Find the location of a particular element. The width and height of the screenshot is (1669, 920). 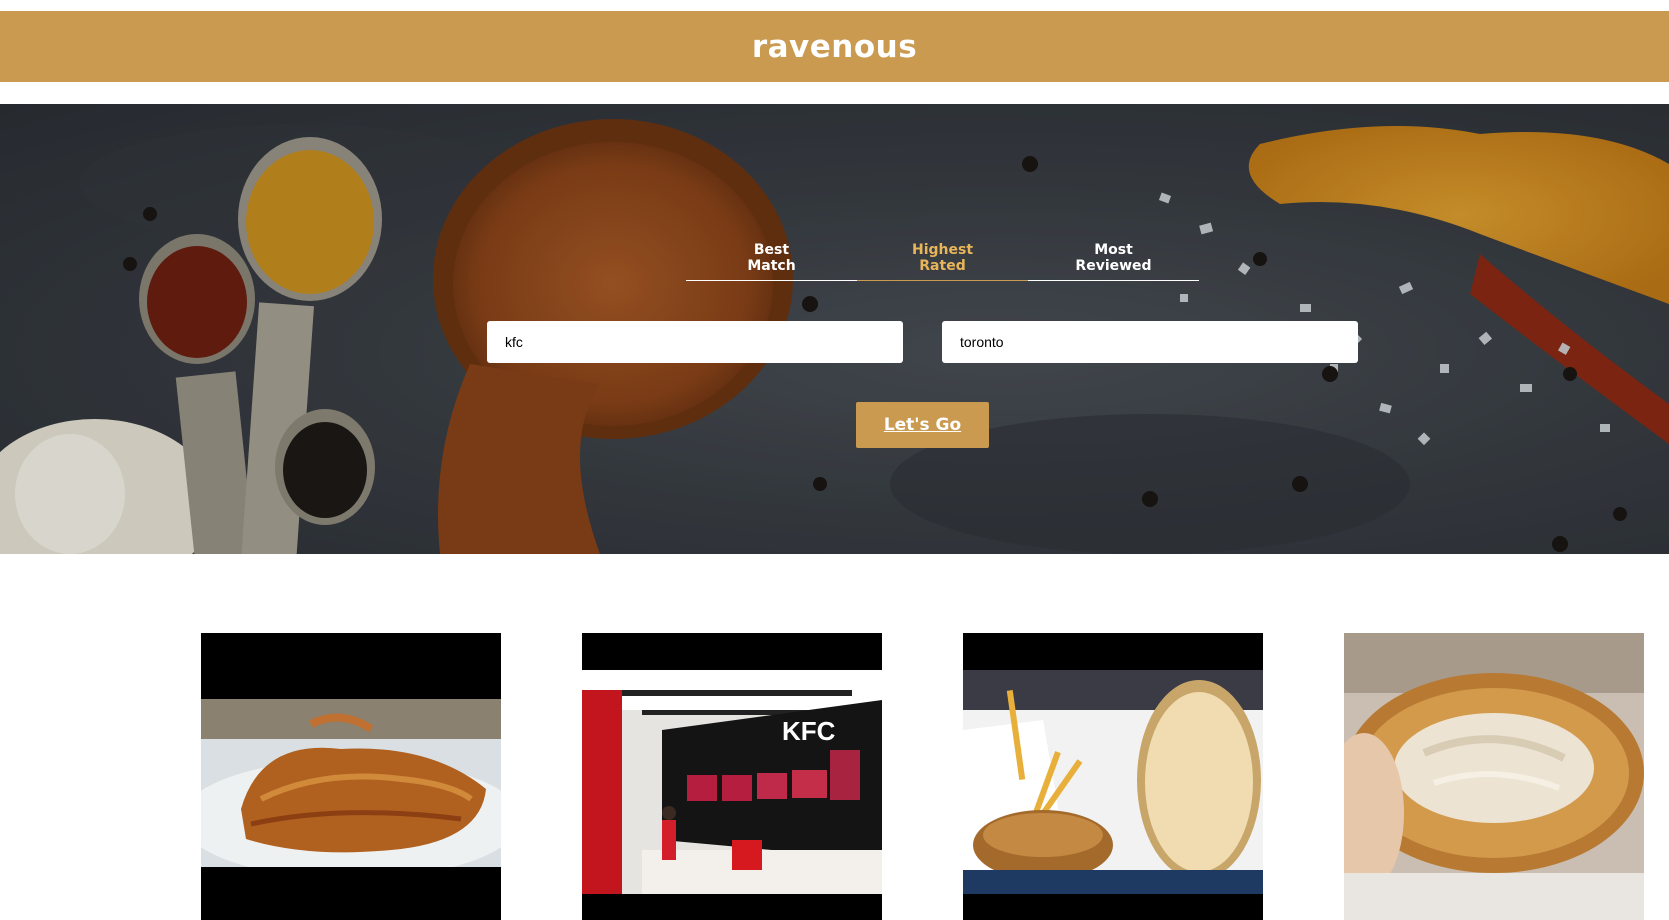

sort-options: Best Match Highest Rated Most Reviewed is located at coordinates (943, 208).